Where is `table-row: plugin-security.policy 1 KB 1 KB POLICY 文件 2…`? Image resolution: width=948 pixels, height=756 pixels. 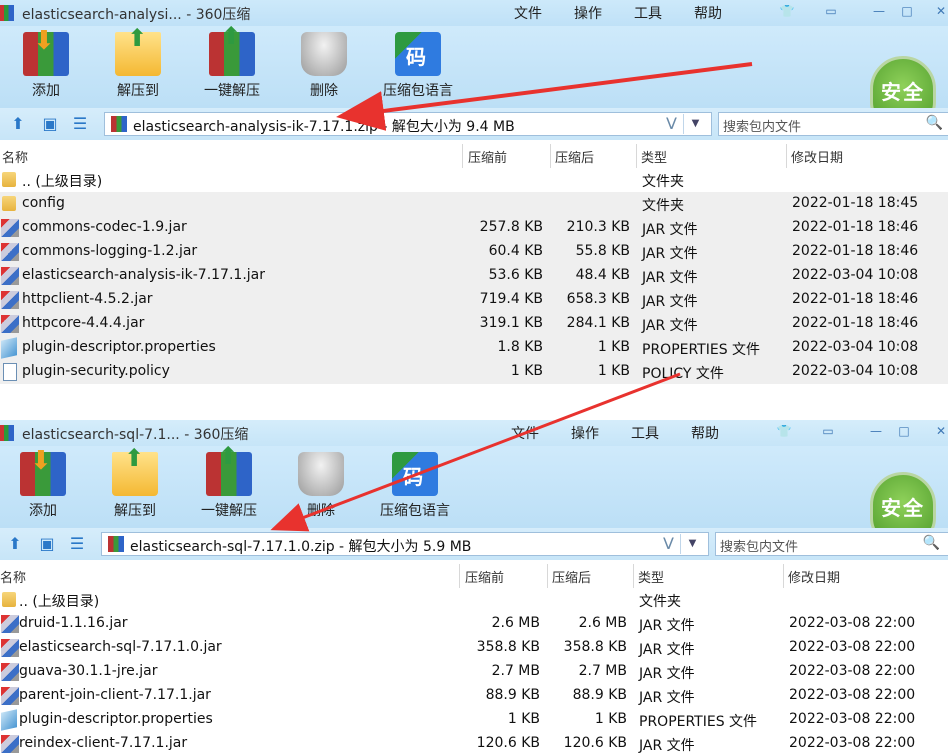
table-row: plugin-security.policy 1 KB 1 KB POLICY 文件 2… is located at coordinates (474, 372).